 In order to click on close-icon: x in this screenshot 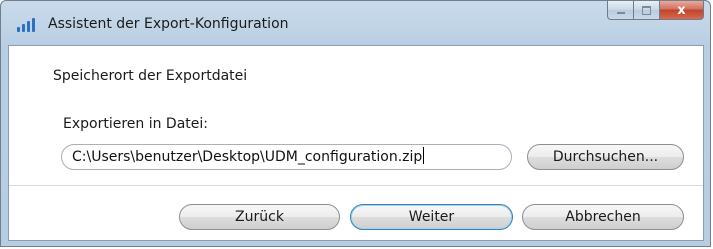, I will do `click(681, 10)`.